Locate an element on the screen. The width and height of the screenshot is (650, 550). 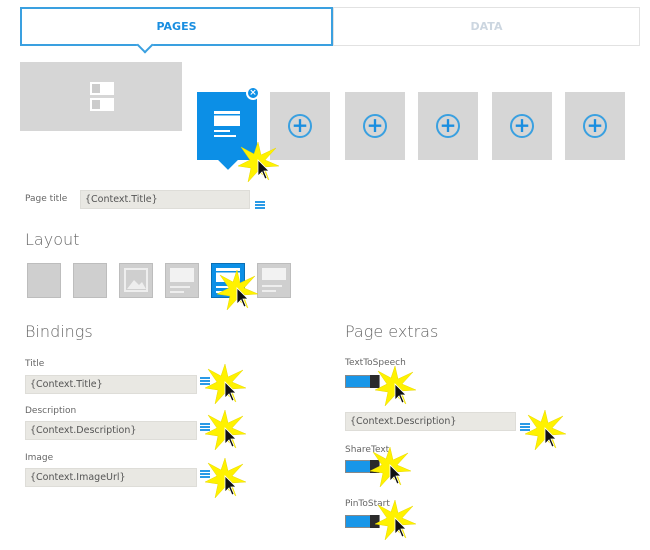
page-layout-icon is located at coordinates (227, 124).